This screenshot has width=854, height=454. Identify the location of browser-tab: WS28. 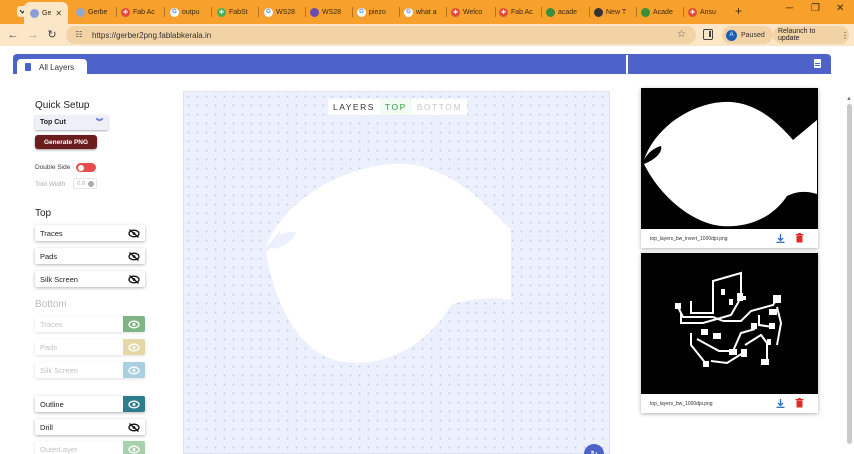
(329, 12).